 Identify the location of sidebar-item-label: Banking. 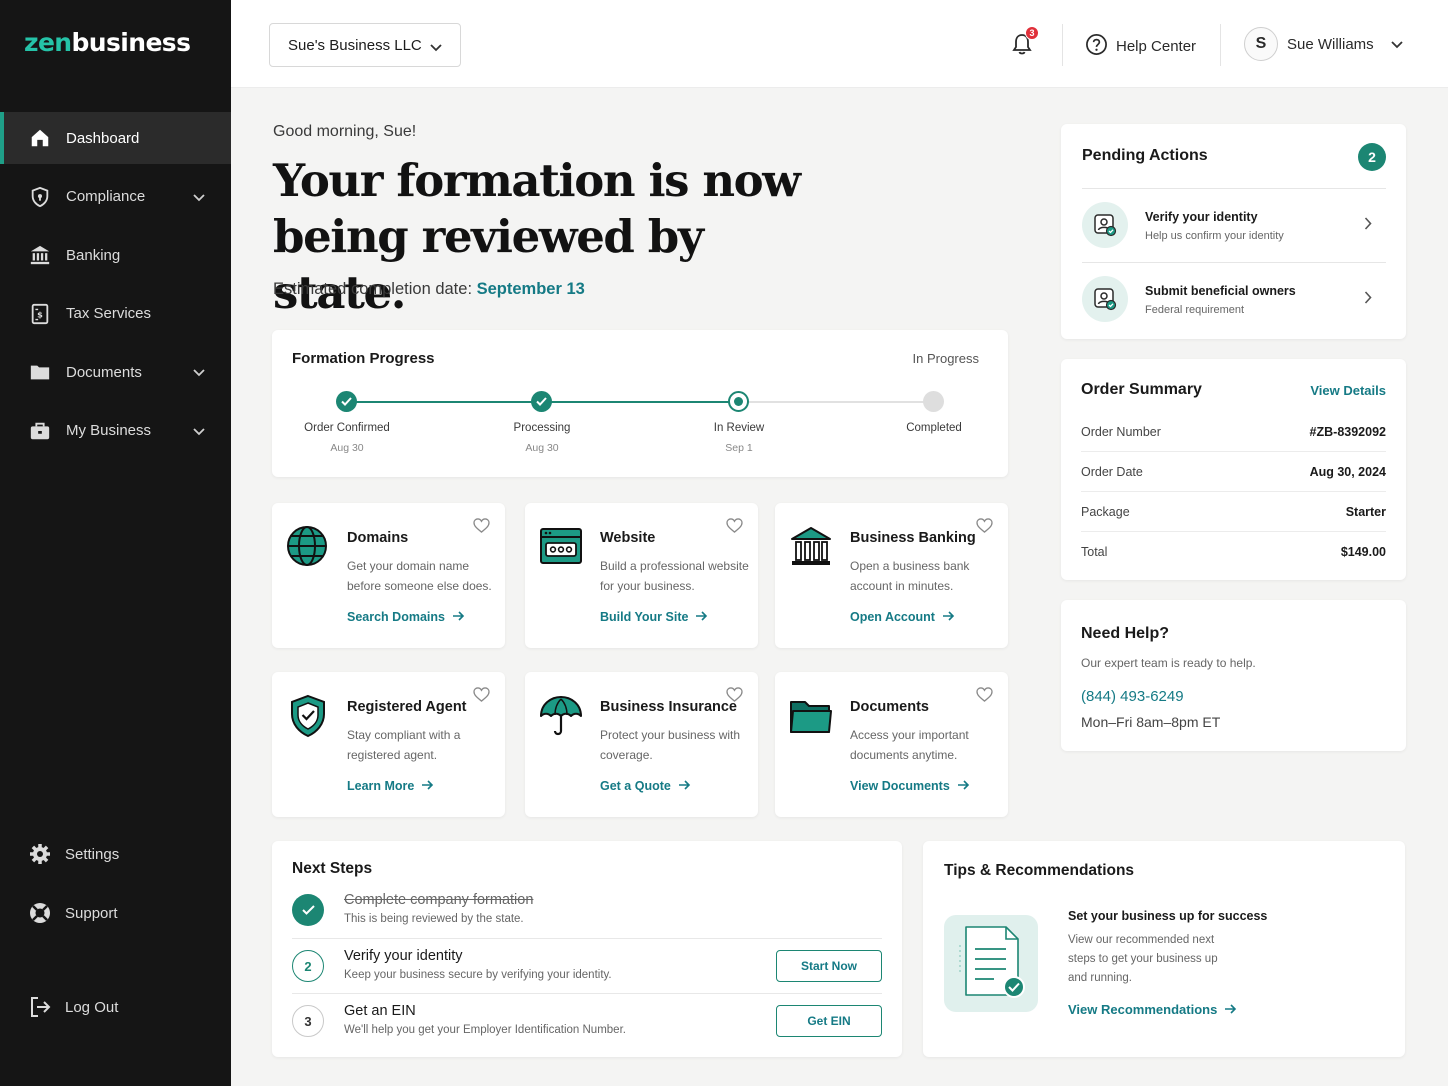
(93, 255).